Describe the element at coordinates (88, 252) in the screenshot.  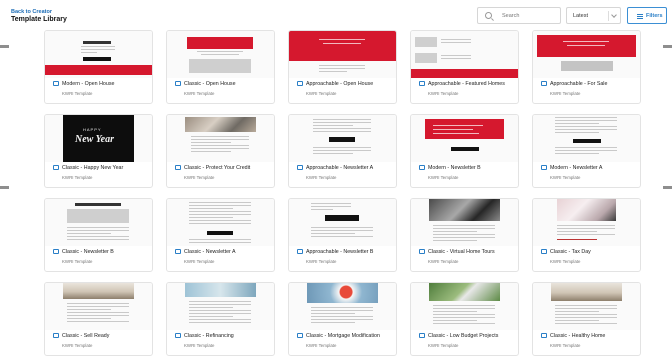
I see `template-name-label: Classic - Newsletter B` at that location.